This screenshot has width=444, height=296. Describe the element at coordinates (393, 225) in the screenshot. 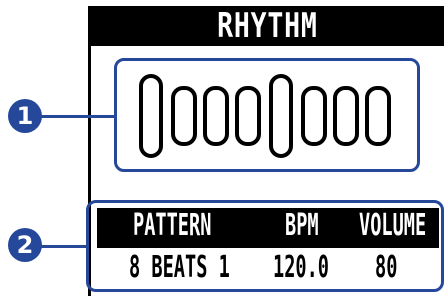

I see `volume-header: VOLUME` at that location.